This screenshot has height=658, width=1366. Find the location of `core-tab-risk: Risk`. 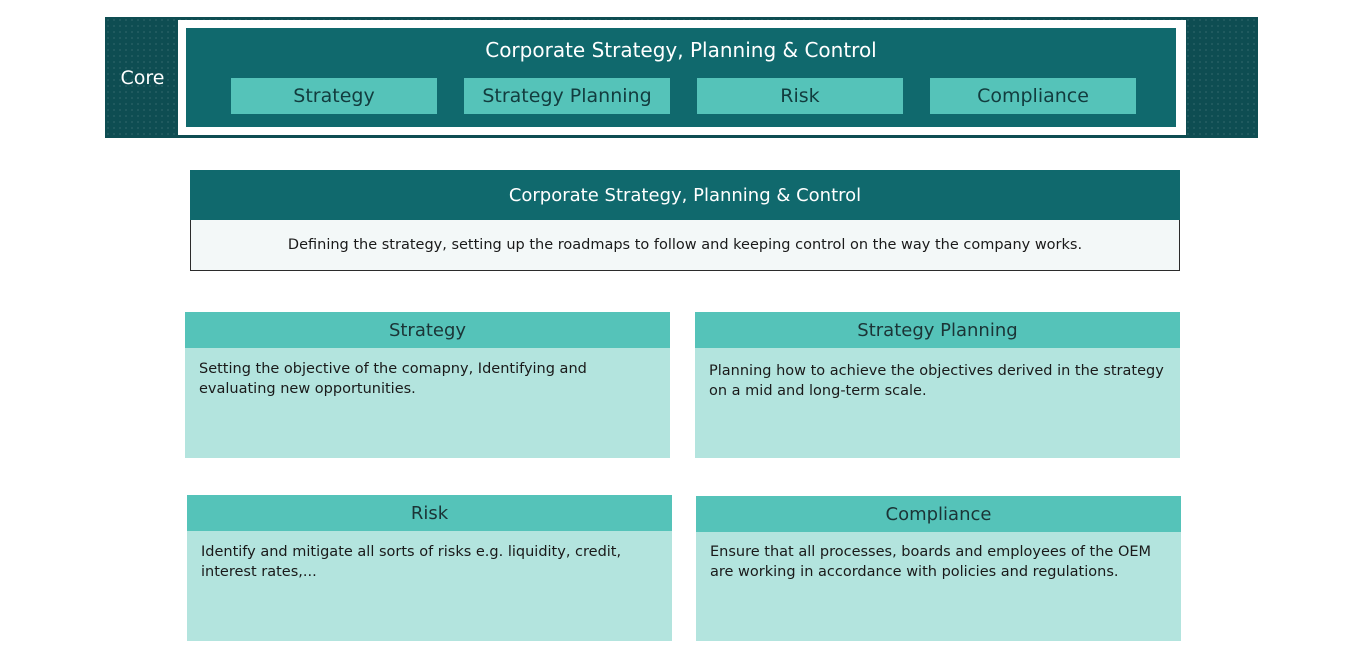

core-tab-risk: Risk is located at coordinates (800, 96).